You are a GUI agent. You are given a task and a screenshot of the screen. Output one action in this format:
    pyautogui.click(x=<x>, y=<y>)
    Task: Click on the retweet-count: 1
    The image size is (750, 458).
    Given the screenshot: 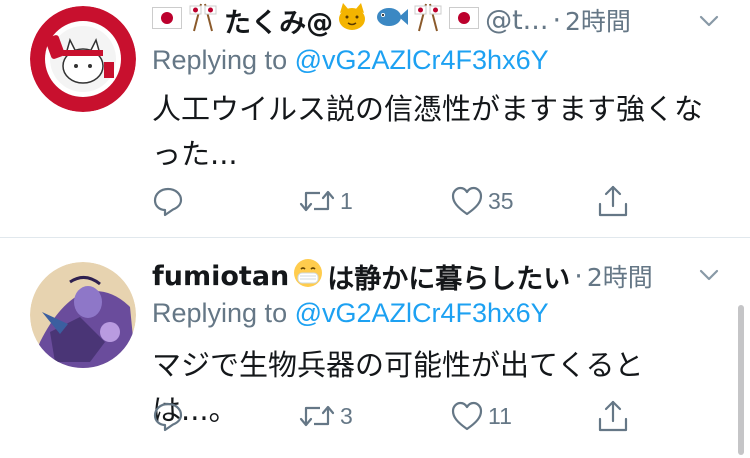 What is the action you would take?
    pyautogui.click(x=346, y=200)
    